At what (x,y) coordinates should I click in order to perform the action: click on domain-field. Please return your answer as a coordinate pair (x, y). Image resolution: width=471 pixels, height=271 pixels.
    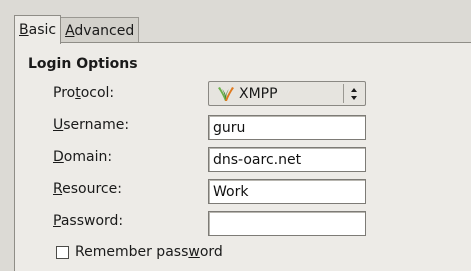
    Looking at the image, I should click on (287, 159).